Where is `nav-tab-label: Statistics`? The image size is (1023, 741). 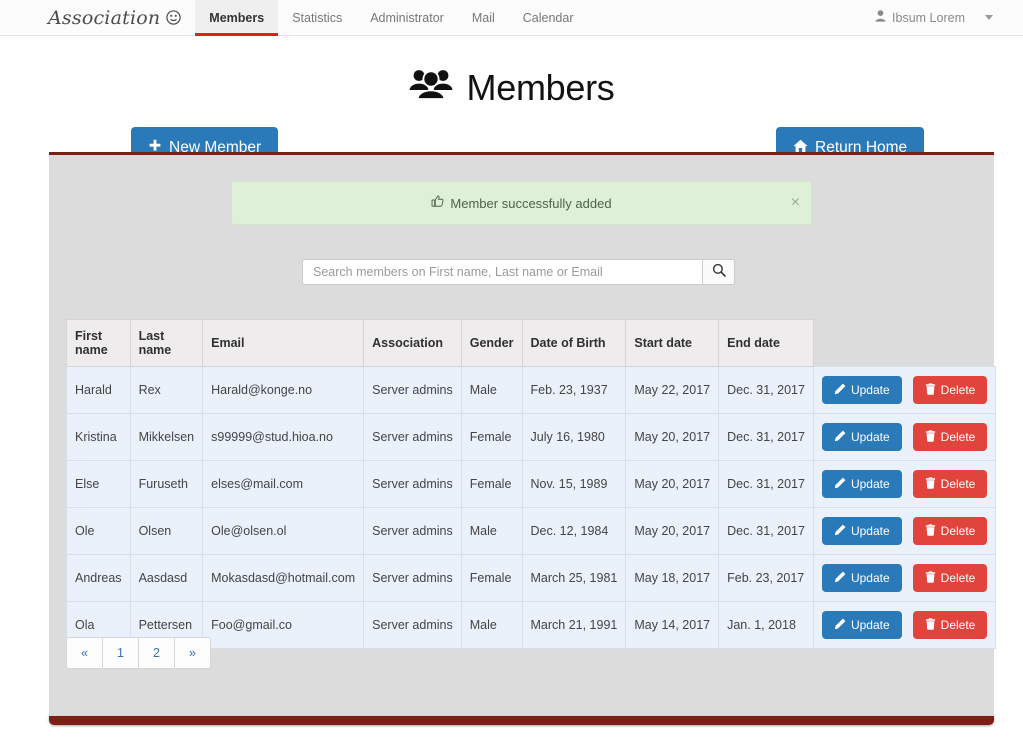 nav-tab-label: Statistics is located at coordinates (317, 17).